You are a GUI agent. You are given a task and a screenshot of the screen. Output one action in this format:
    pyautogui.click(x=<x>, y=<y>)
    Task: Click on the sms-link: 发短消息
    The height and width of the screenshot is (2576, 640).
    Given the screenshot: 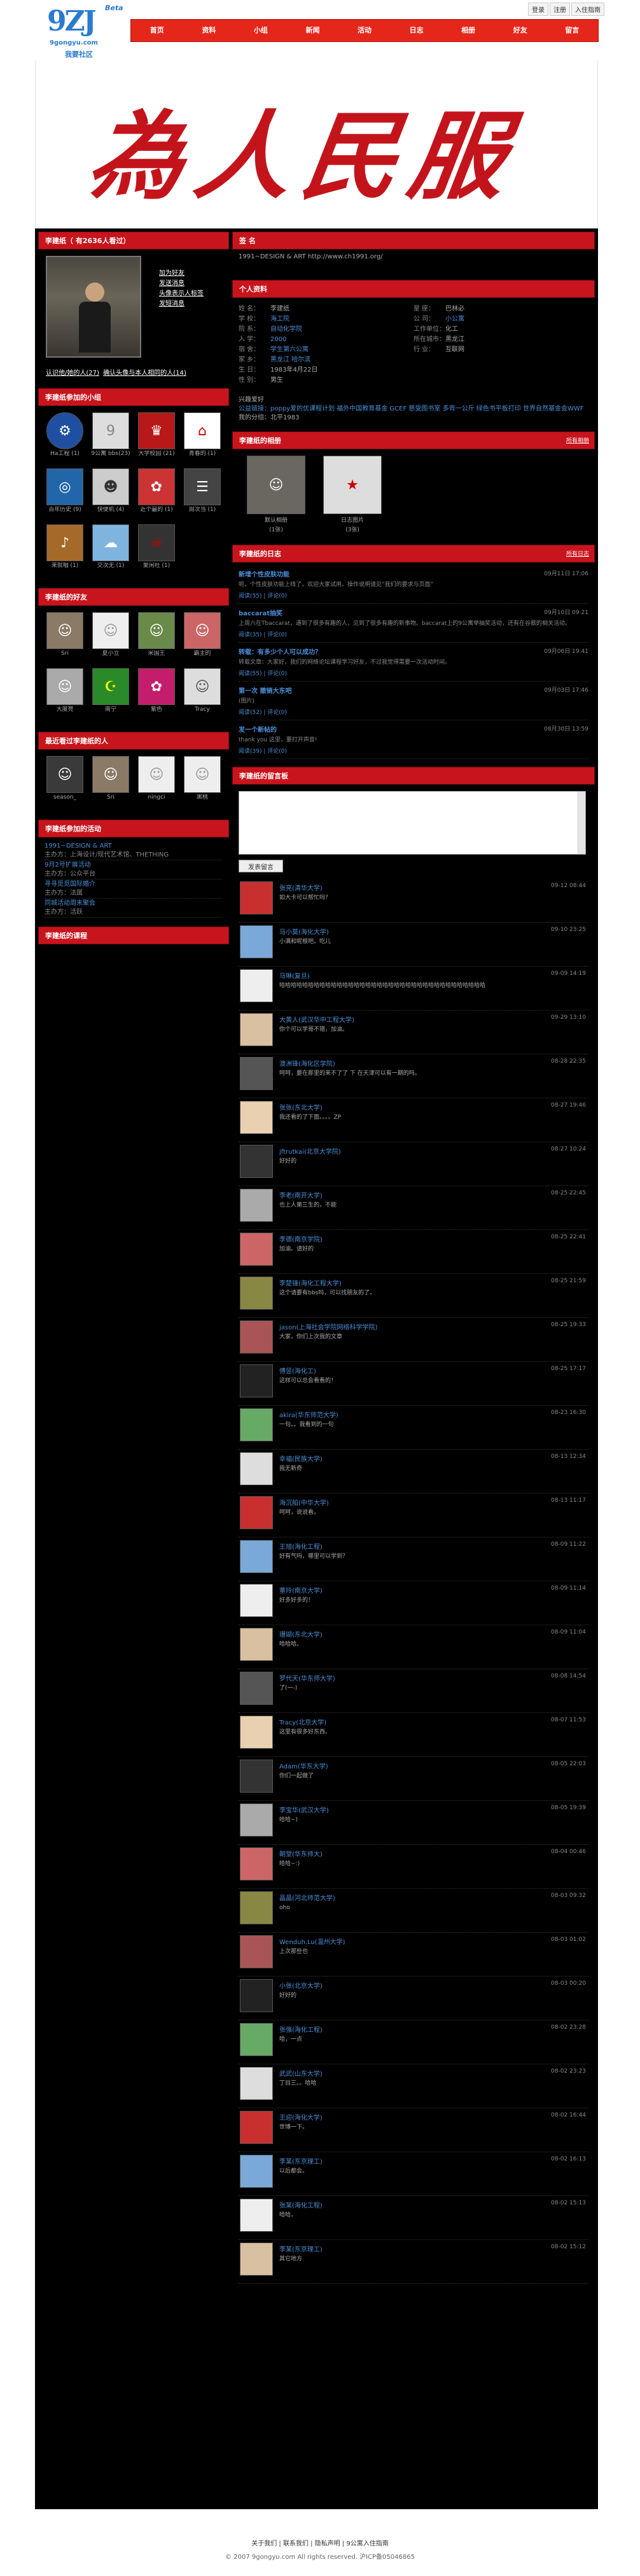 What is the action you would take?
    pyautogui.click(x=181, y=304)
    